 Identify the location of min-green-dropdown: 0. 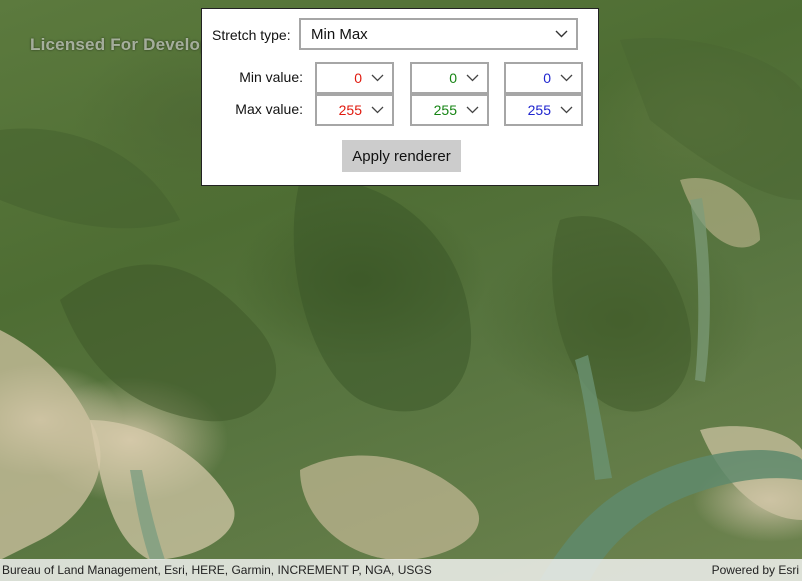
(449, 78).